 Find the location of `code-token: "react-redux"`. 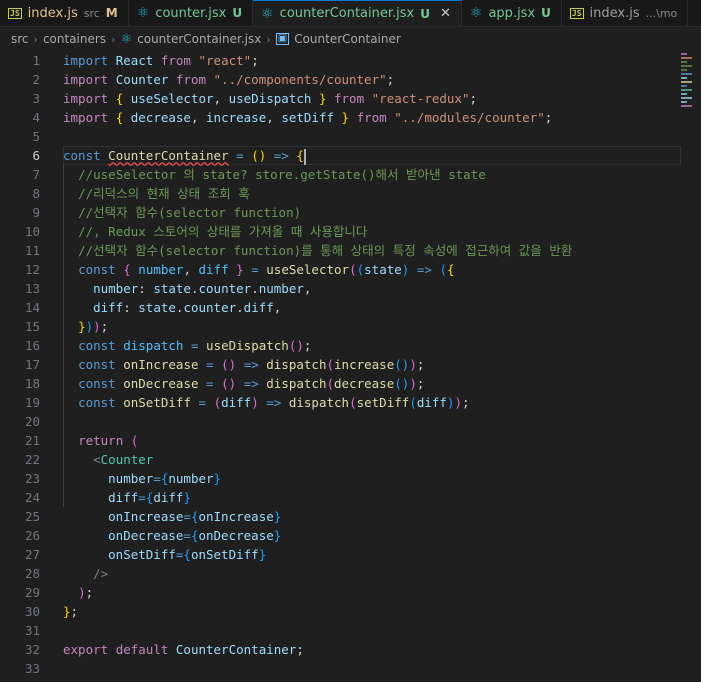

code-token: "react-redux" is located at coordinates (420, 98).